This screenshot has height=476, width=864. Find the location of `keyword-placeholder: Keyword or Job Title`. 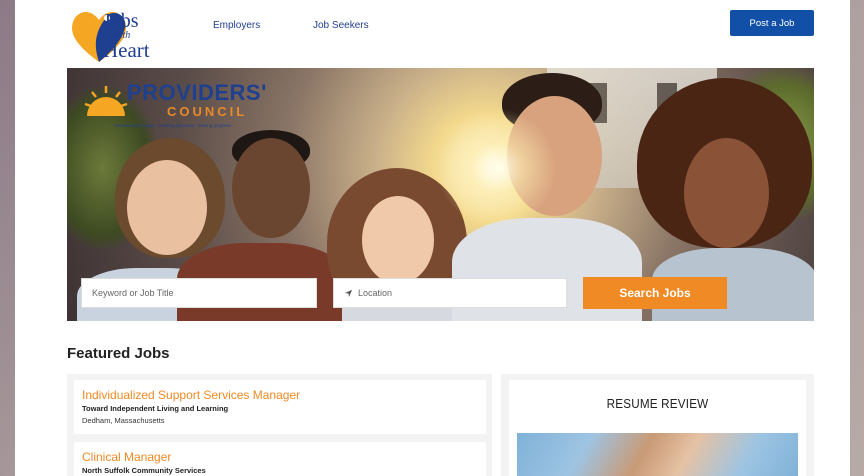

keyword-placeholder: Keyword or Job Title is located at coordinates (133, 293).